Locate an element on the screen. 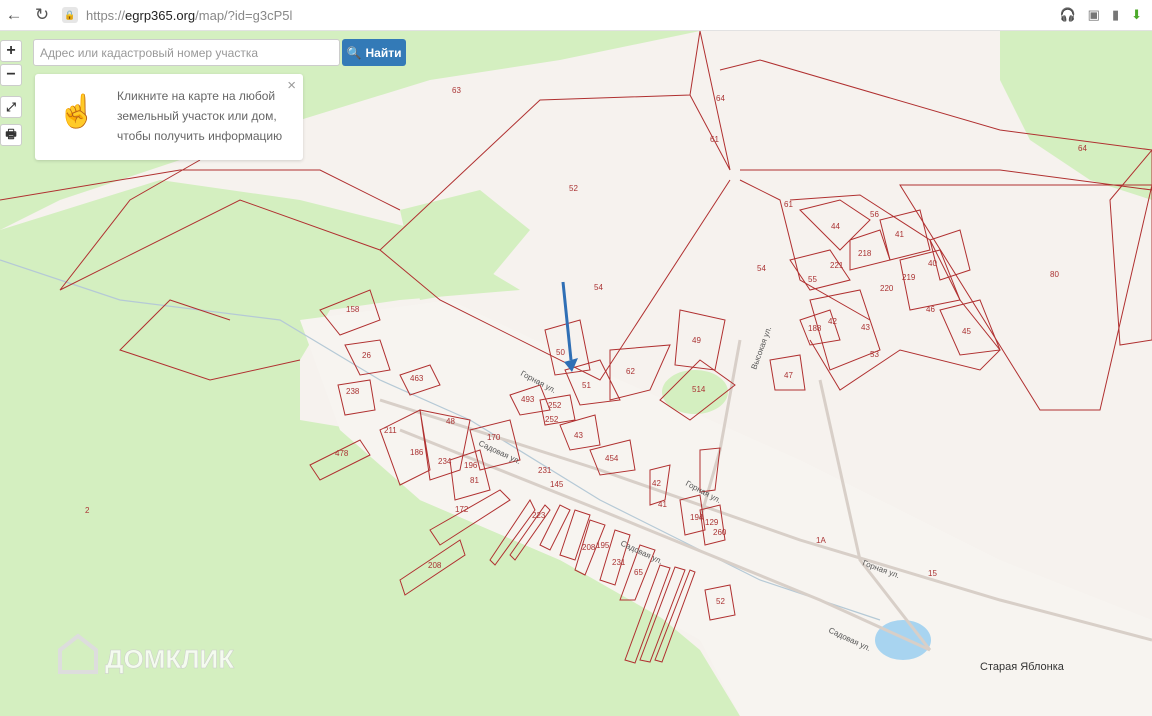  url-prefix: https:// is located at coordinates (106, 15).